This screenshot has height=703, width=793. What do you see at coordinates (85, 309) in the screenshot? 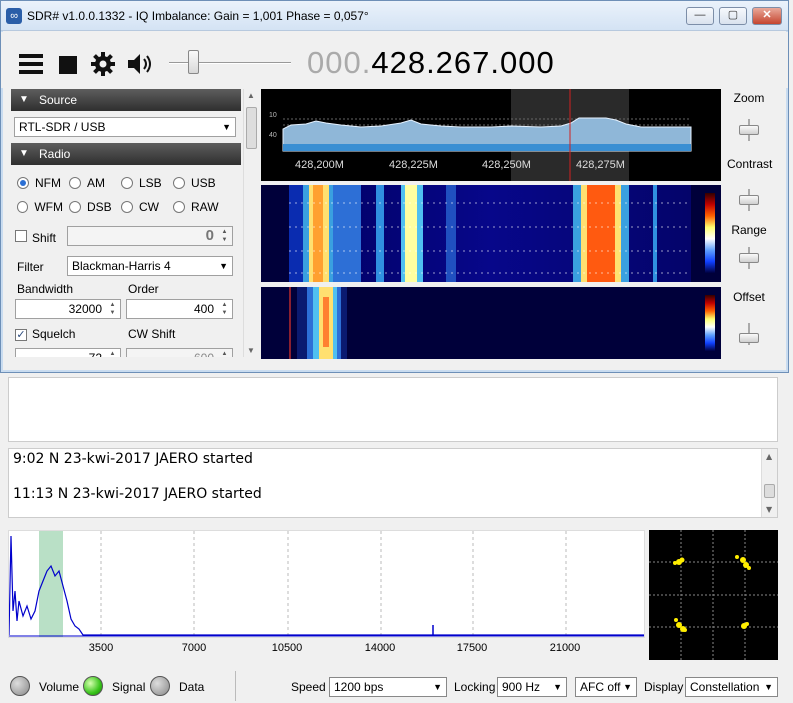
I see `bandwidth-value: 32000` at bounding box center [85, 309].